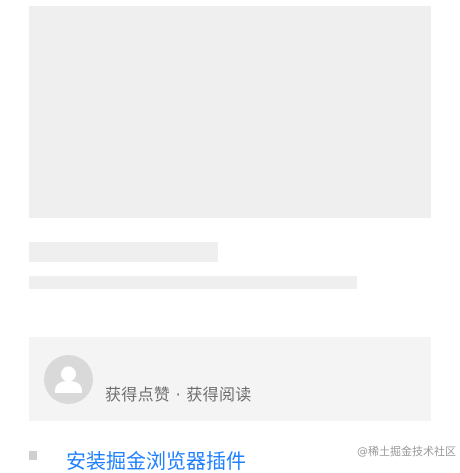 This screenshot has width=460, height=473. What do you see at coordinates (33, 455) in the screenshot?
I see `list-marker` at bounding box center [33, 455].